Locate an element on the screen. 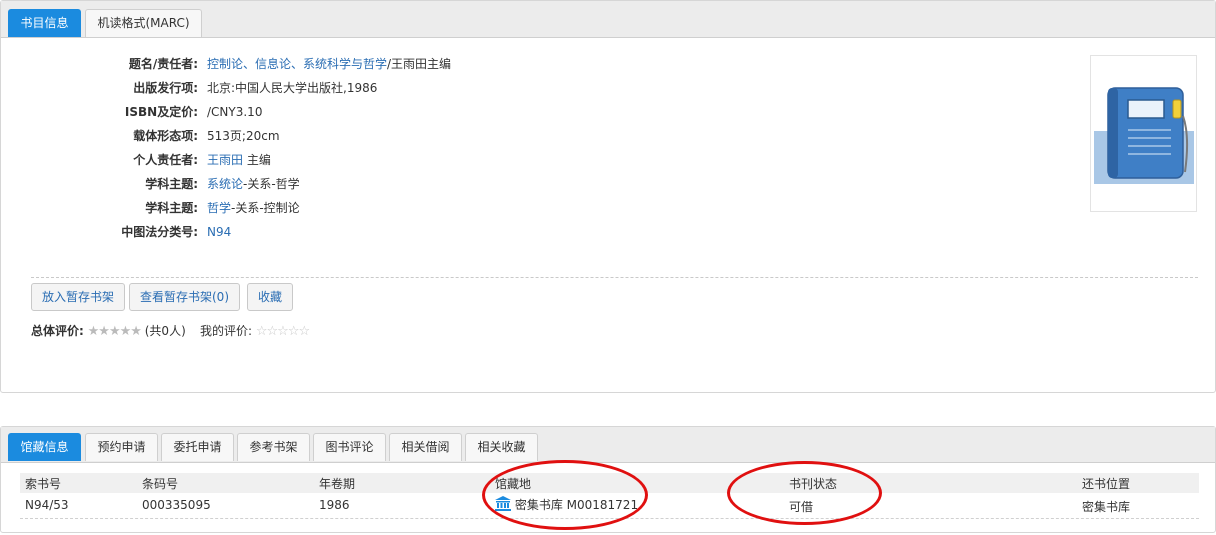  subject-link: 哲学 is located at coordinates (219, 208).